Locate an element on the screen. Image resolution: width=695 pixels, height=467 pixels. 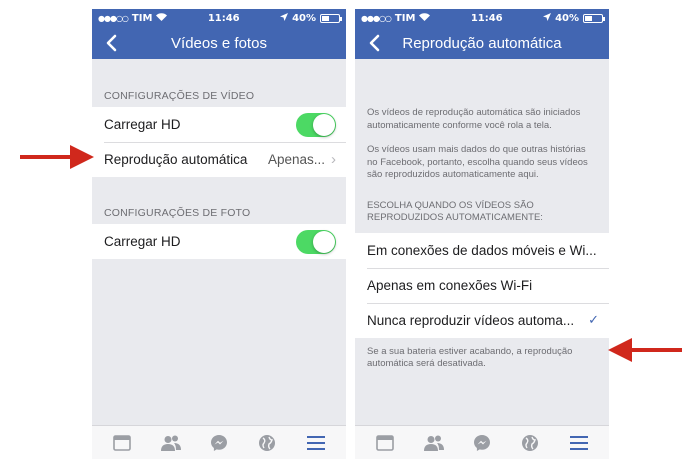
navigation-bar: Vídeos e fotos is located at coordinates (219, 43).